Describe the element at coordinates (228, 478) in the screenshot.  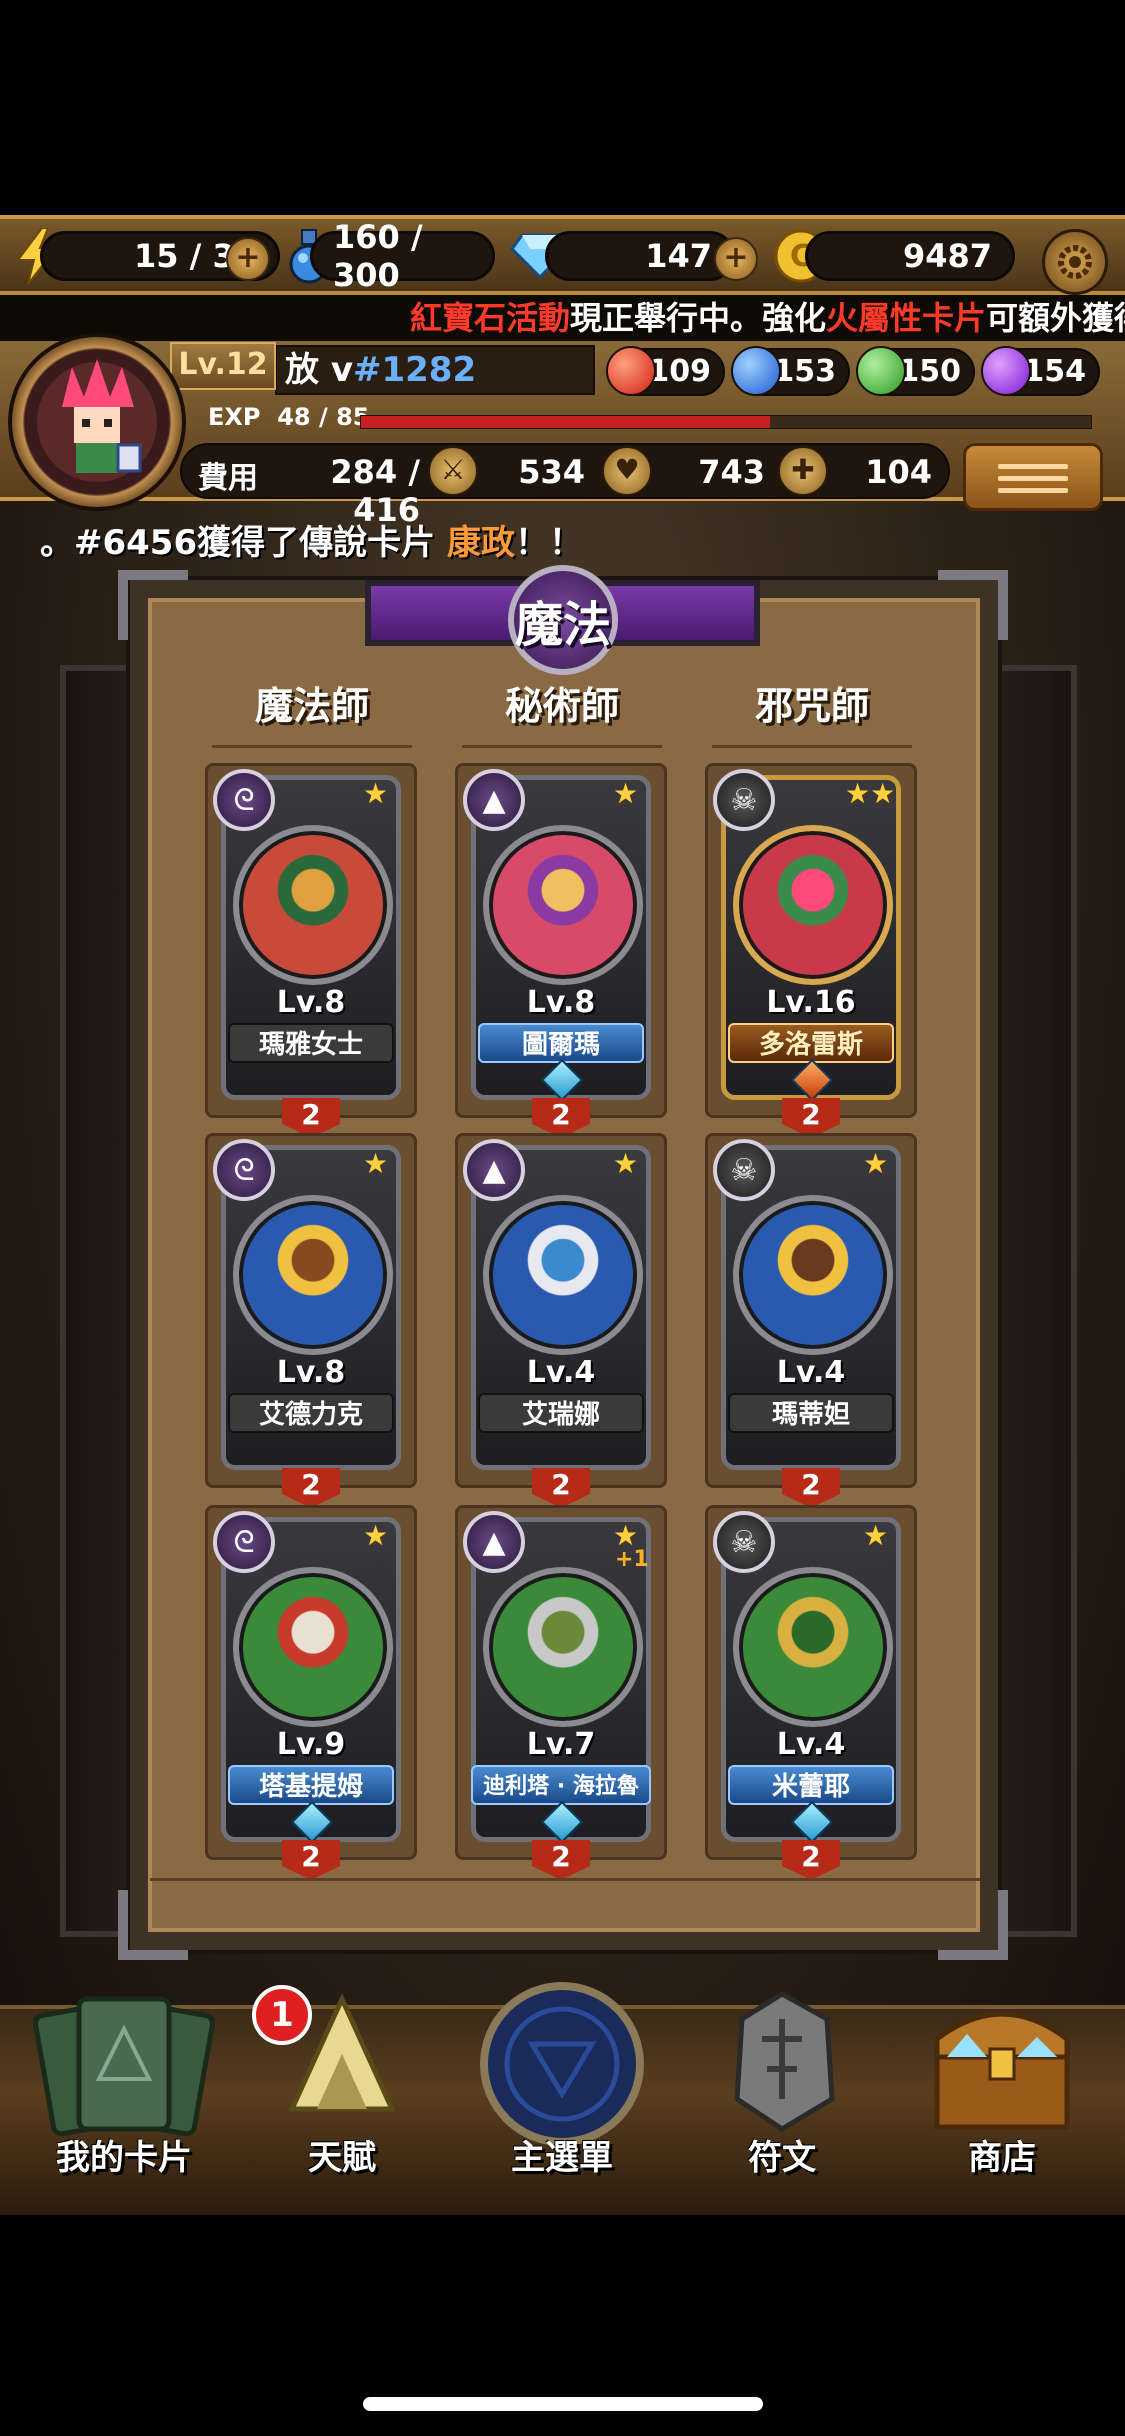
I see `cost-label: 費用` at that location.